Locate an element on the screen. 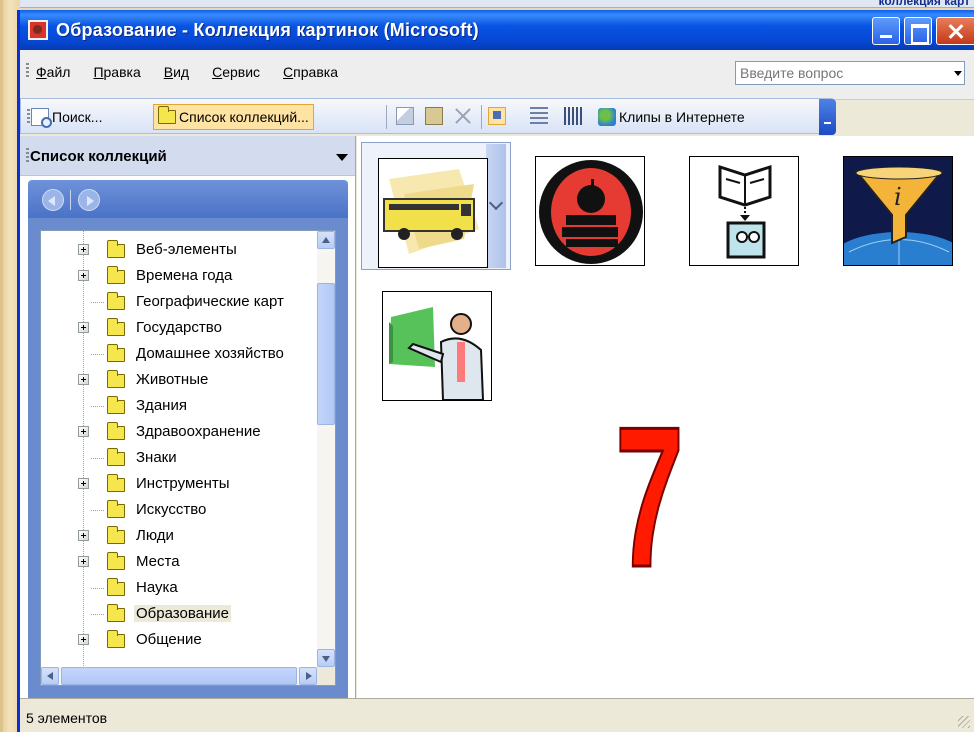 Image resolution: width=974 pixels, height=732 pixels. scroll-up-button is located at coordinates (326, 240).